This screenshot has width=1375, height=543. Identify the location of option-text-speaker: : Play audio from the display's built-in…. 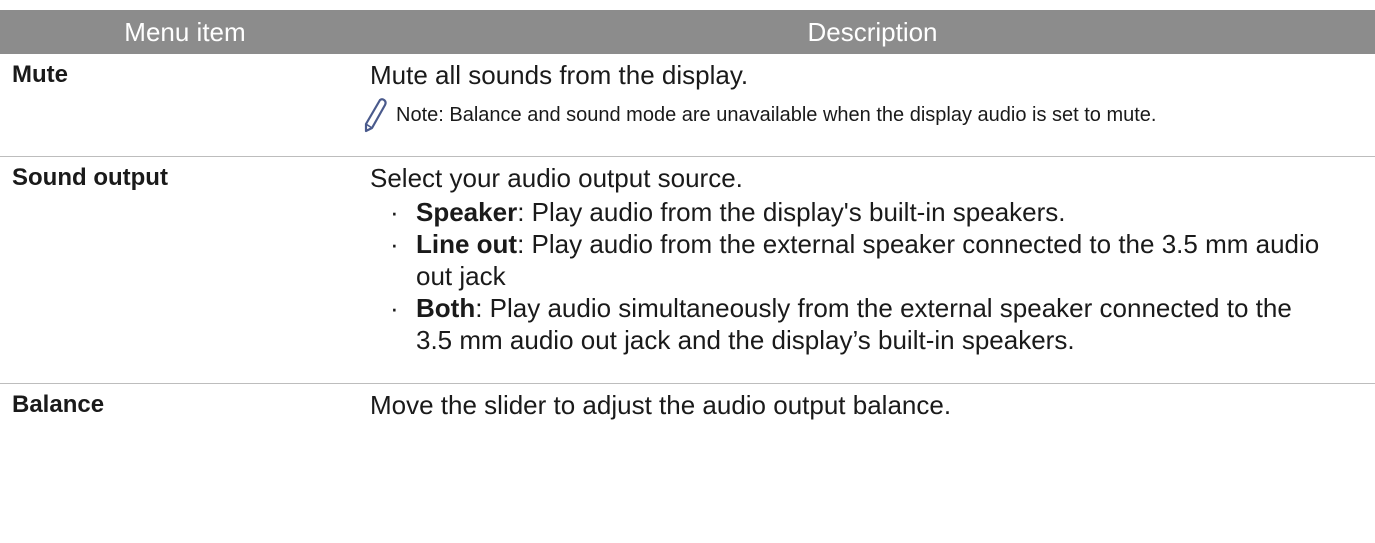
(791, 212).